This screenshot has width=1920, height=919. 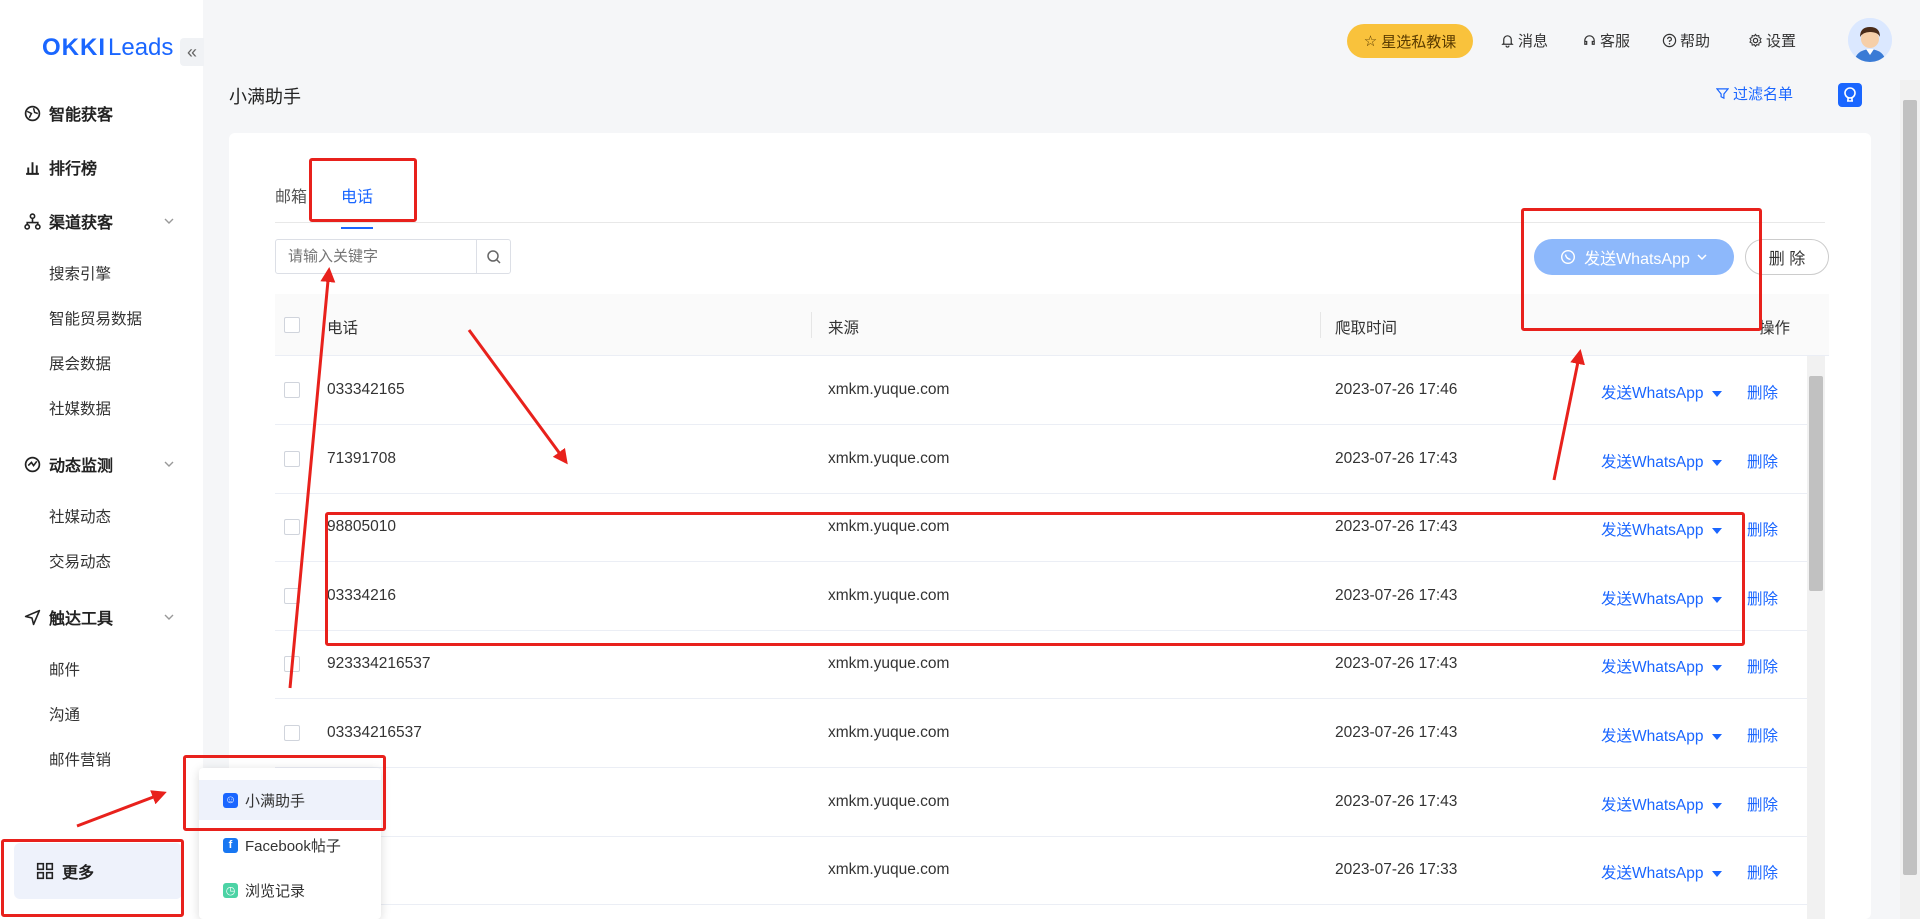 I want to click on nav-leaderboard: 排行榜, so click(x=101, y=167).